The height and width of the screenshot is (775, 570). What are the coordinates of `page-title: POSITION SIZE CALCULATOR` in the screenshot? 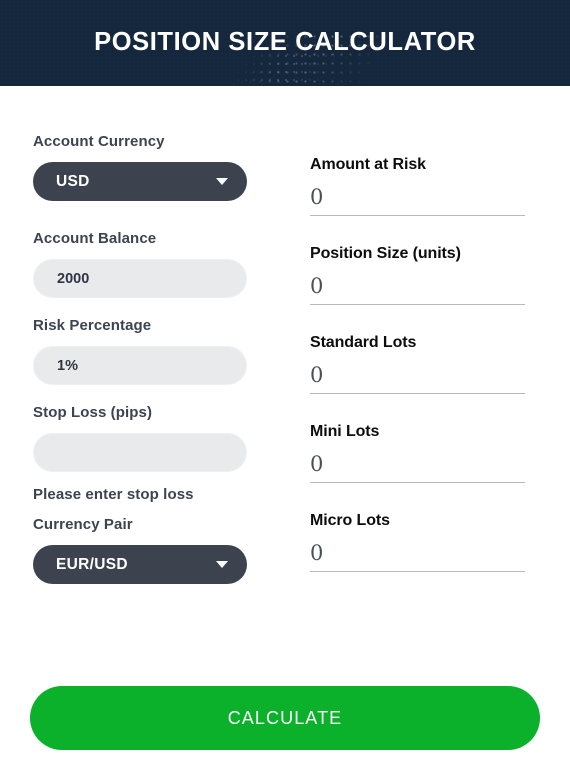 It's located at (285, 41).